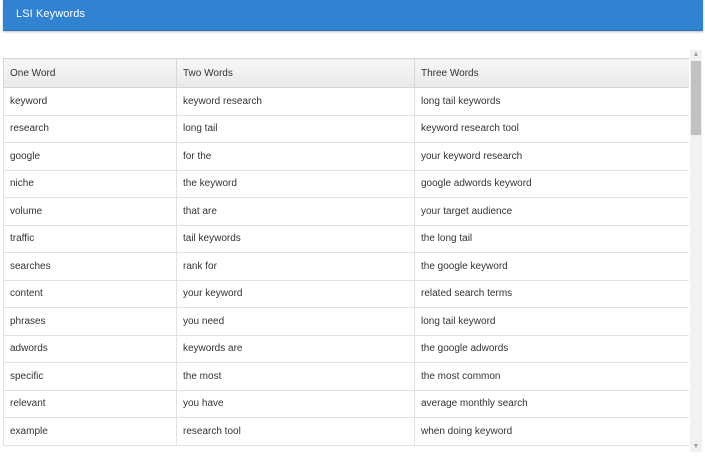  What do you see at coordinates (295, 73) in the screenshot?
I see `column-header-two-words: Two Words` at bounding box center [295, 73].